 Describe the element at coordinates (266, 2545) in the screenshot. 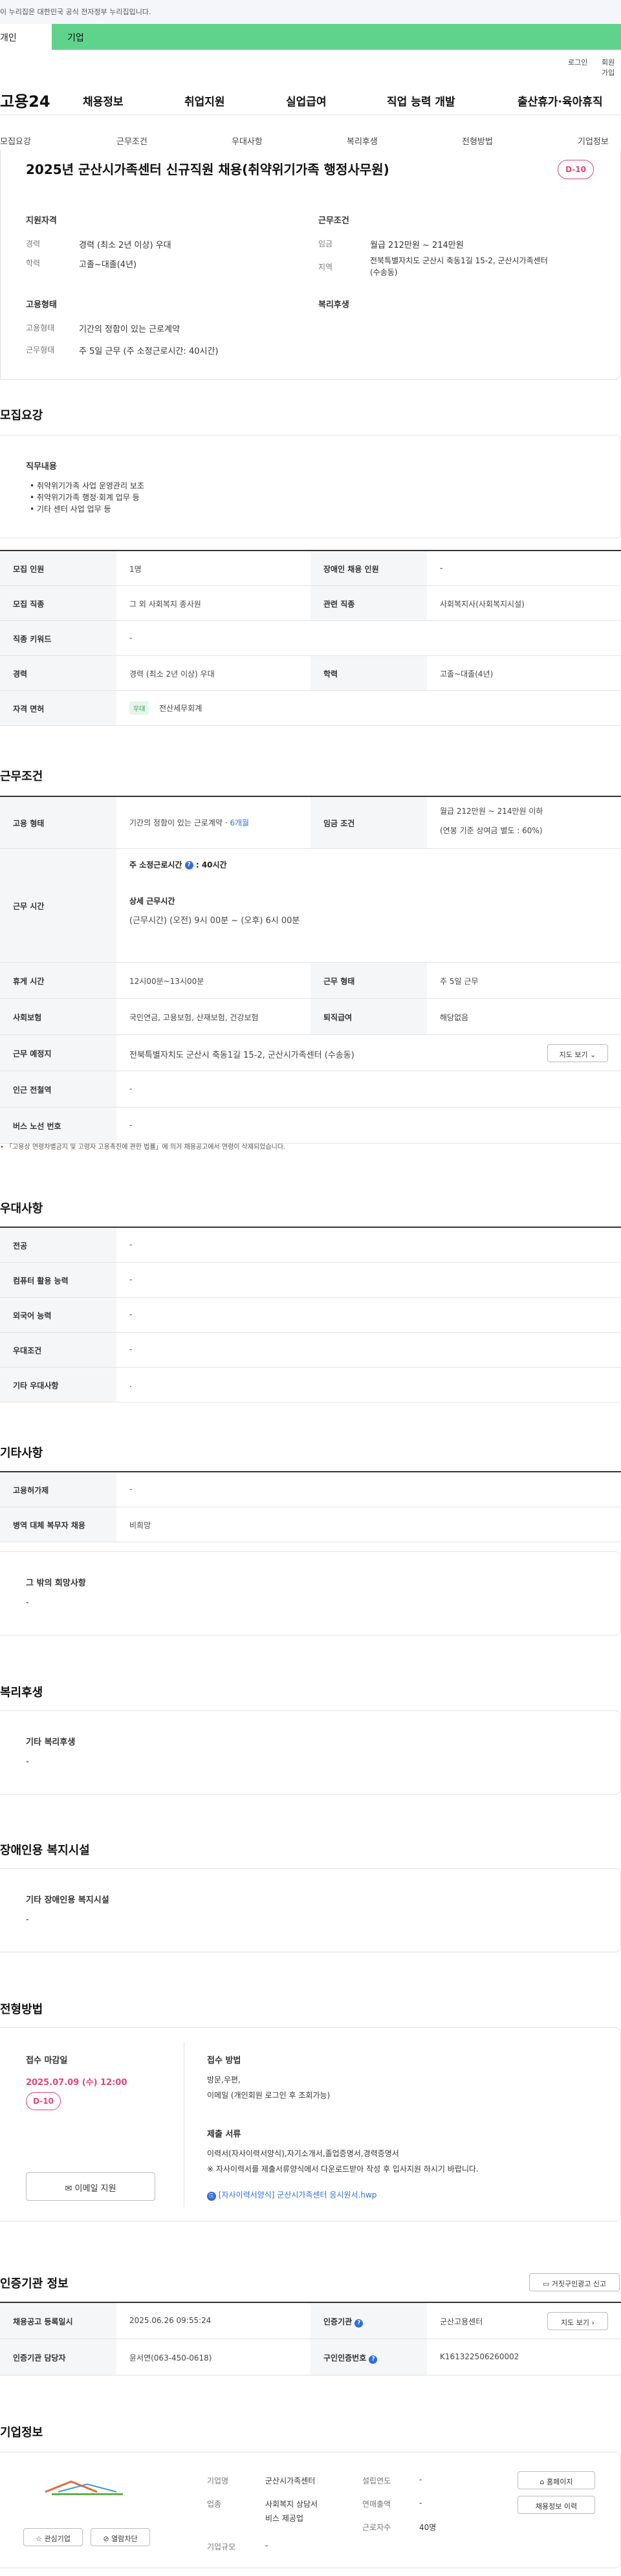

I see `company-scale-value: -` at that location.